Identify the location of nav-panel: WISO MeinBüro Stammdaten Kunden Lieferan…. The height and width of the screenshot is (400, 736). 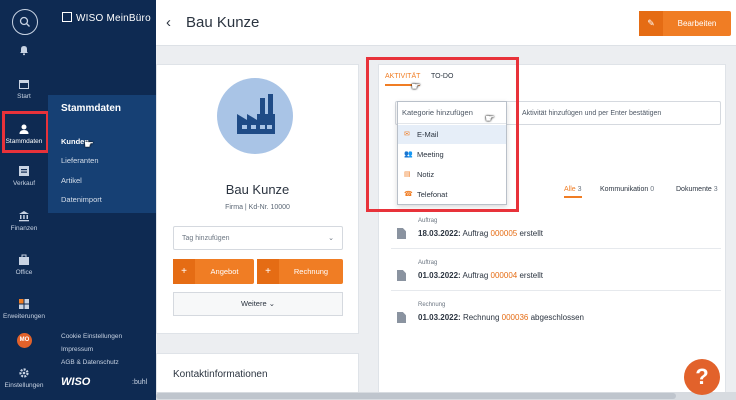
(102, 200).